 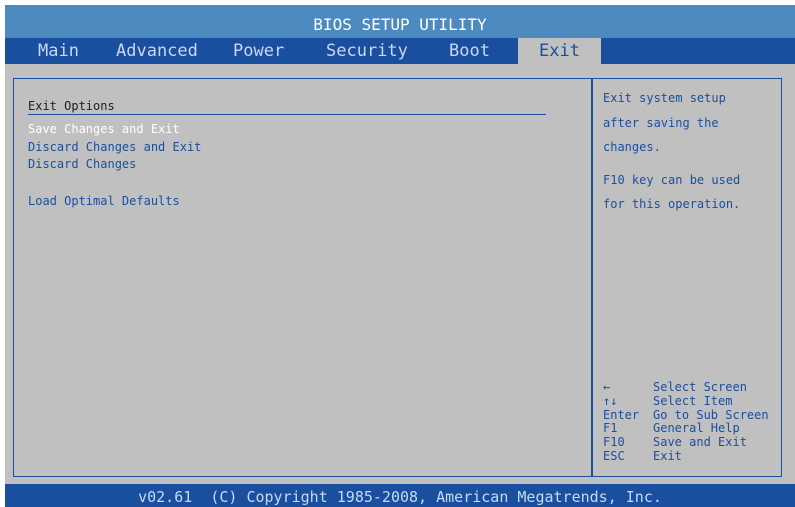 I want to click on key-row: ESC Exit, so click(x=686, y=456).